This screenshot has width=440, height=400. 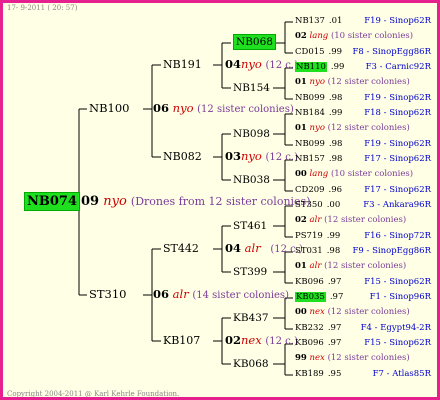 I want to click on leaf-row: 02 alr (12 sister colonies), so click(x=350, y=220).